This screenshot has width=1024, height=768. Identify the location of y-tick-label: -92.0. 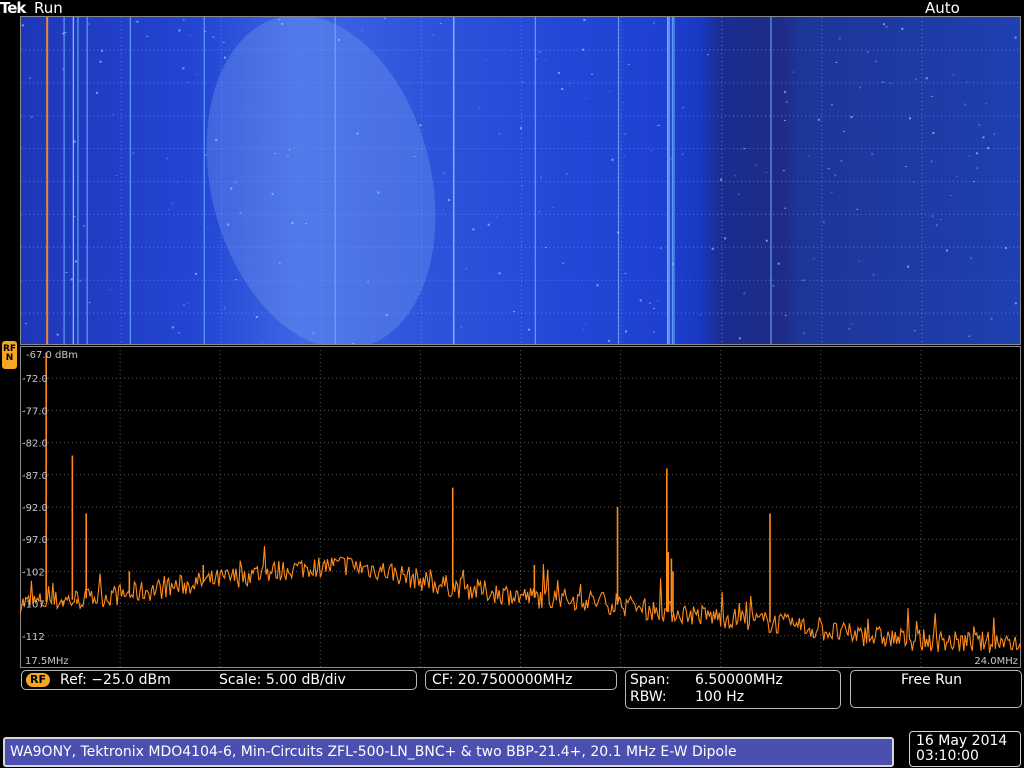
(35, 508).